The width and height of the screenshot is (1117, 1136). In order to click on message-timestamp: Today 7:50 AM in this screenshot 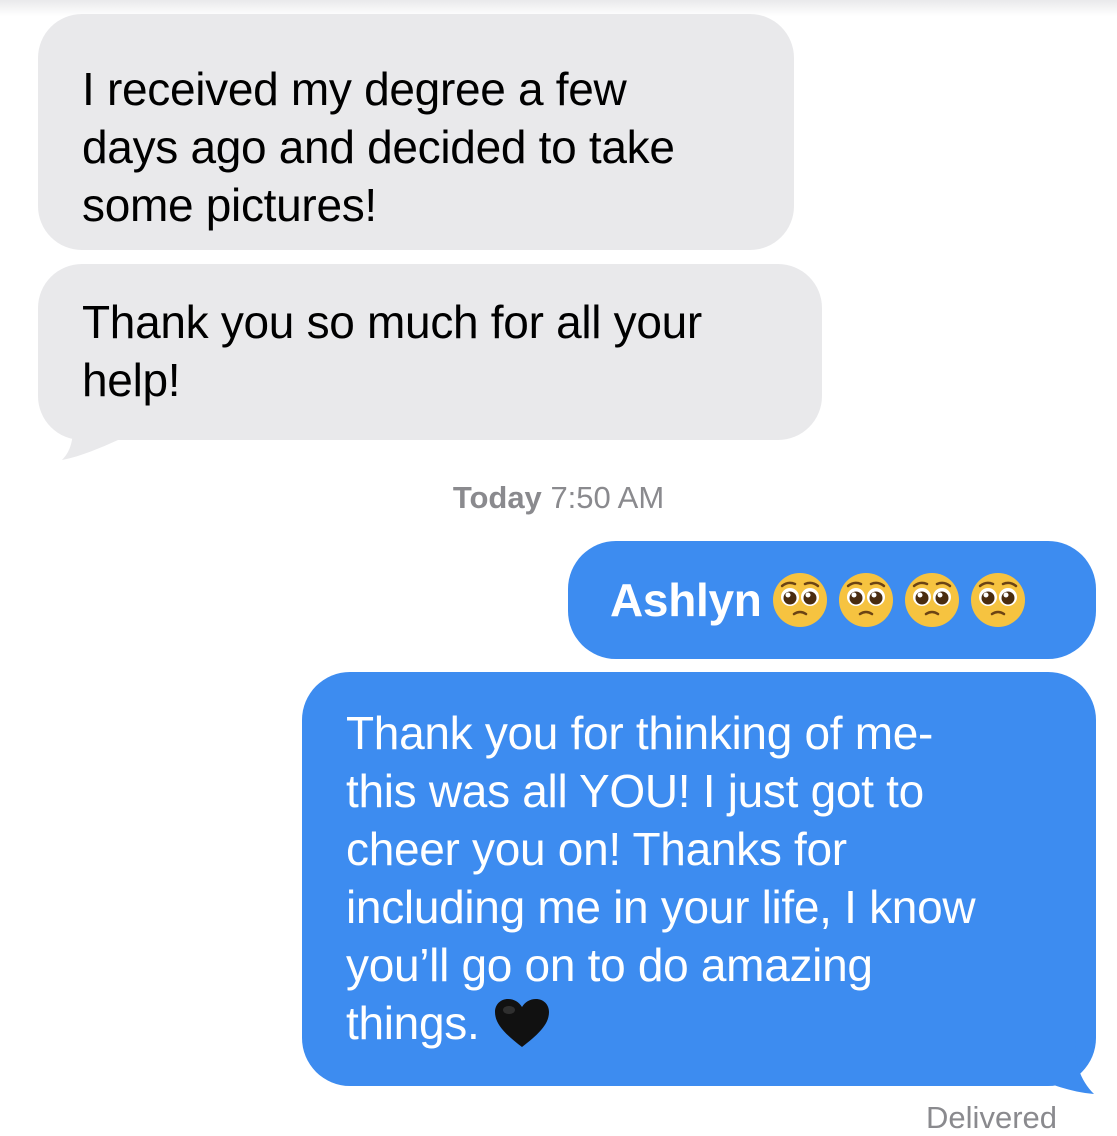, I will do `click(558, 498)`.